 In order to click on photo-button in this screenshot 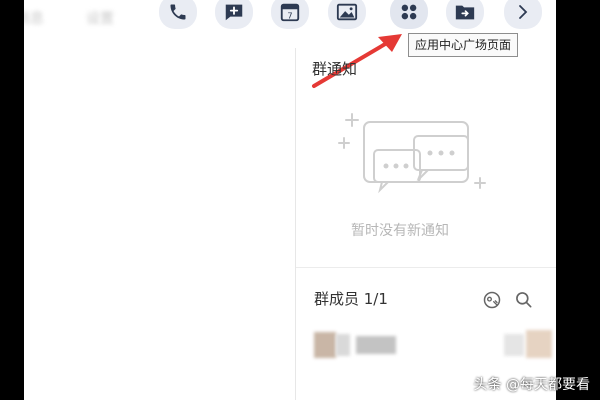, I will do `click(347, 14)`.